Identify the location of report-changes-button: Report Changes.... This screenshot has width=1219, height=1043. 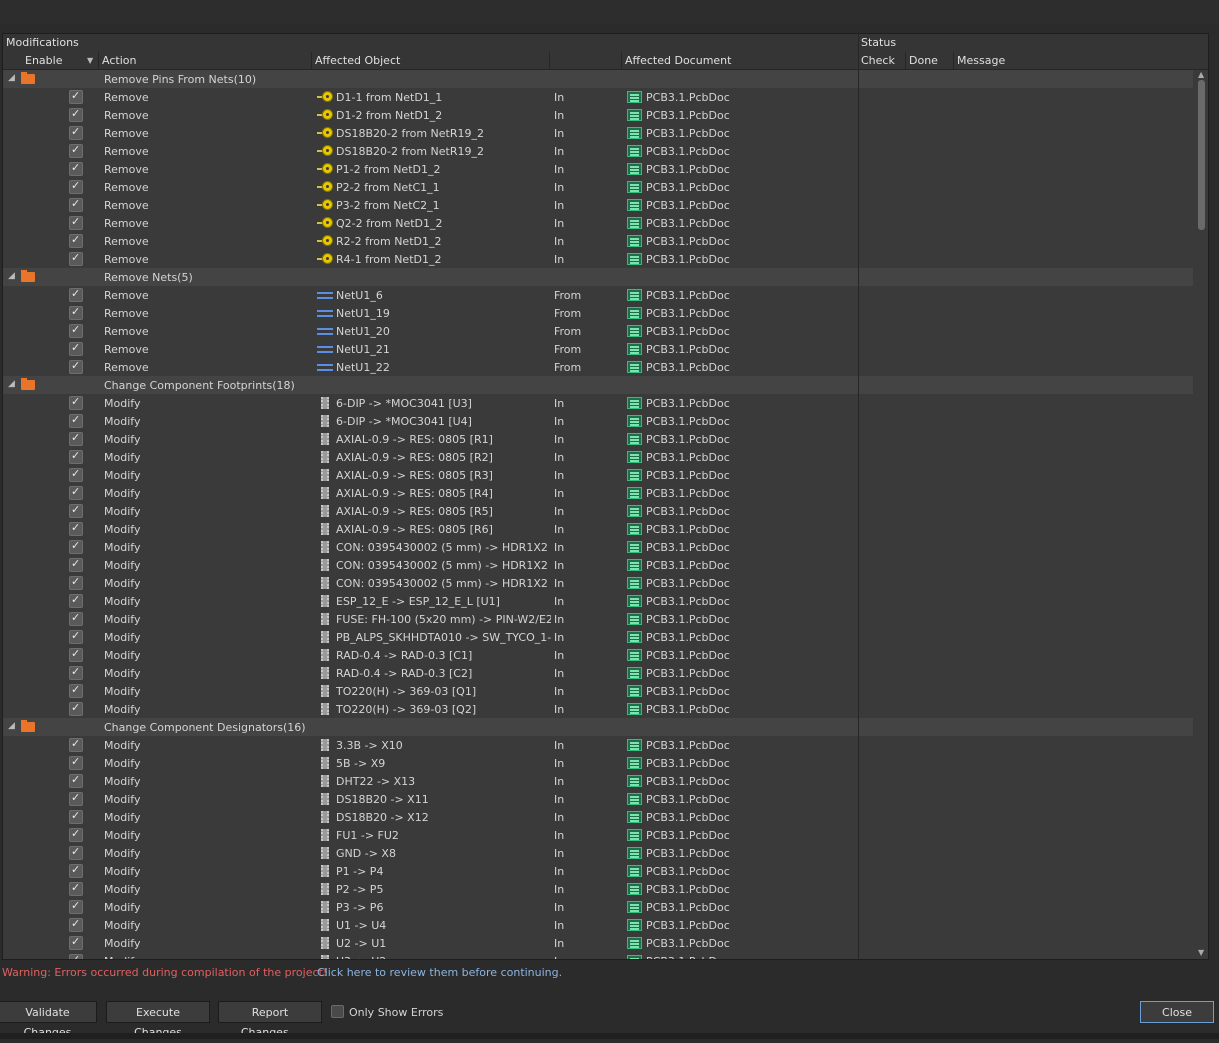
(270, 1020).